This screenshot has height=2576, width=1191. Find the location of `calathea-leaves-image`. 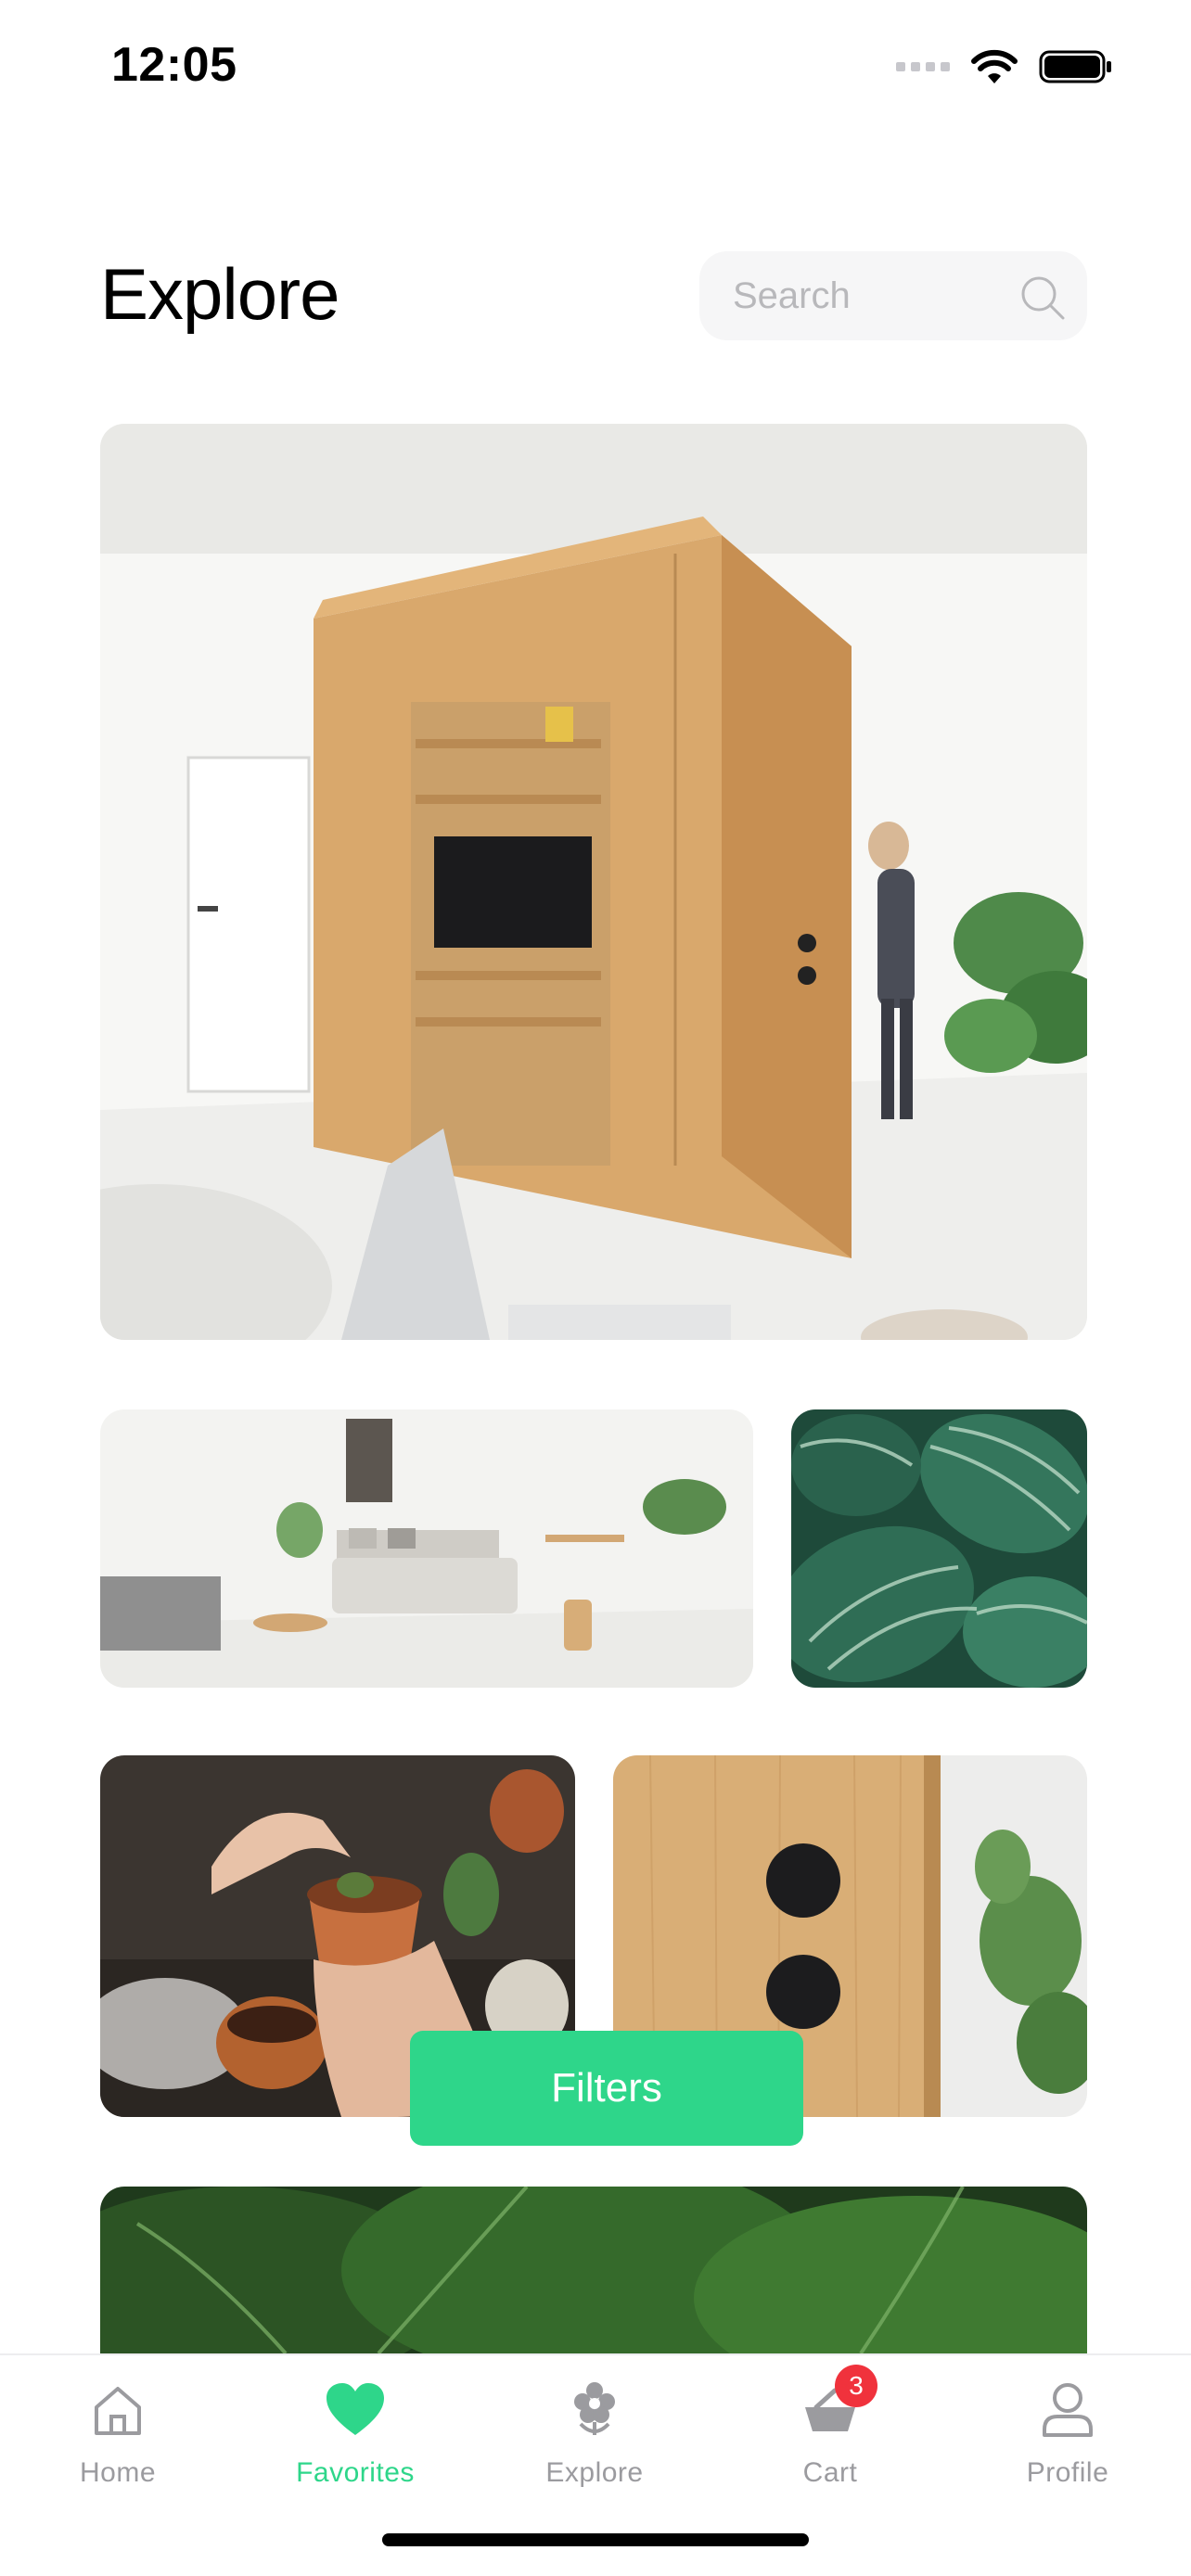

calathea-leaves-image is located at coordinates (939, 1548).